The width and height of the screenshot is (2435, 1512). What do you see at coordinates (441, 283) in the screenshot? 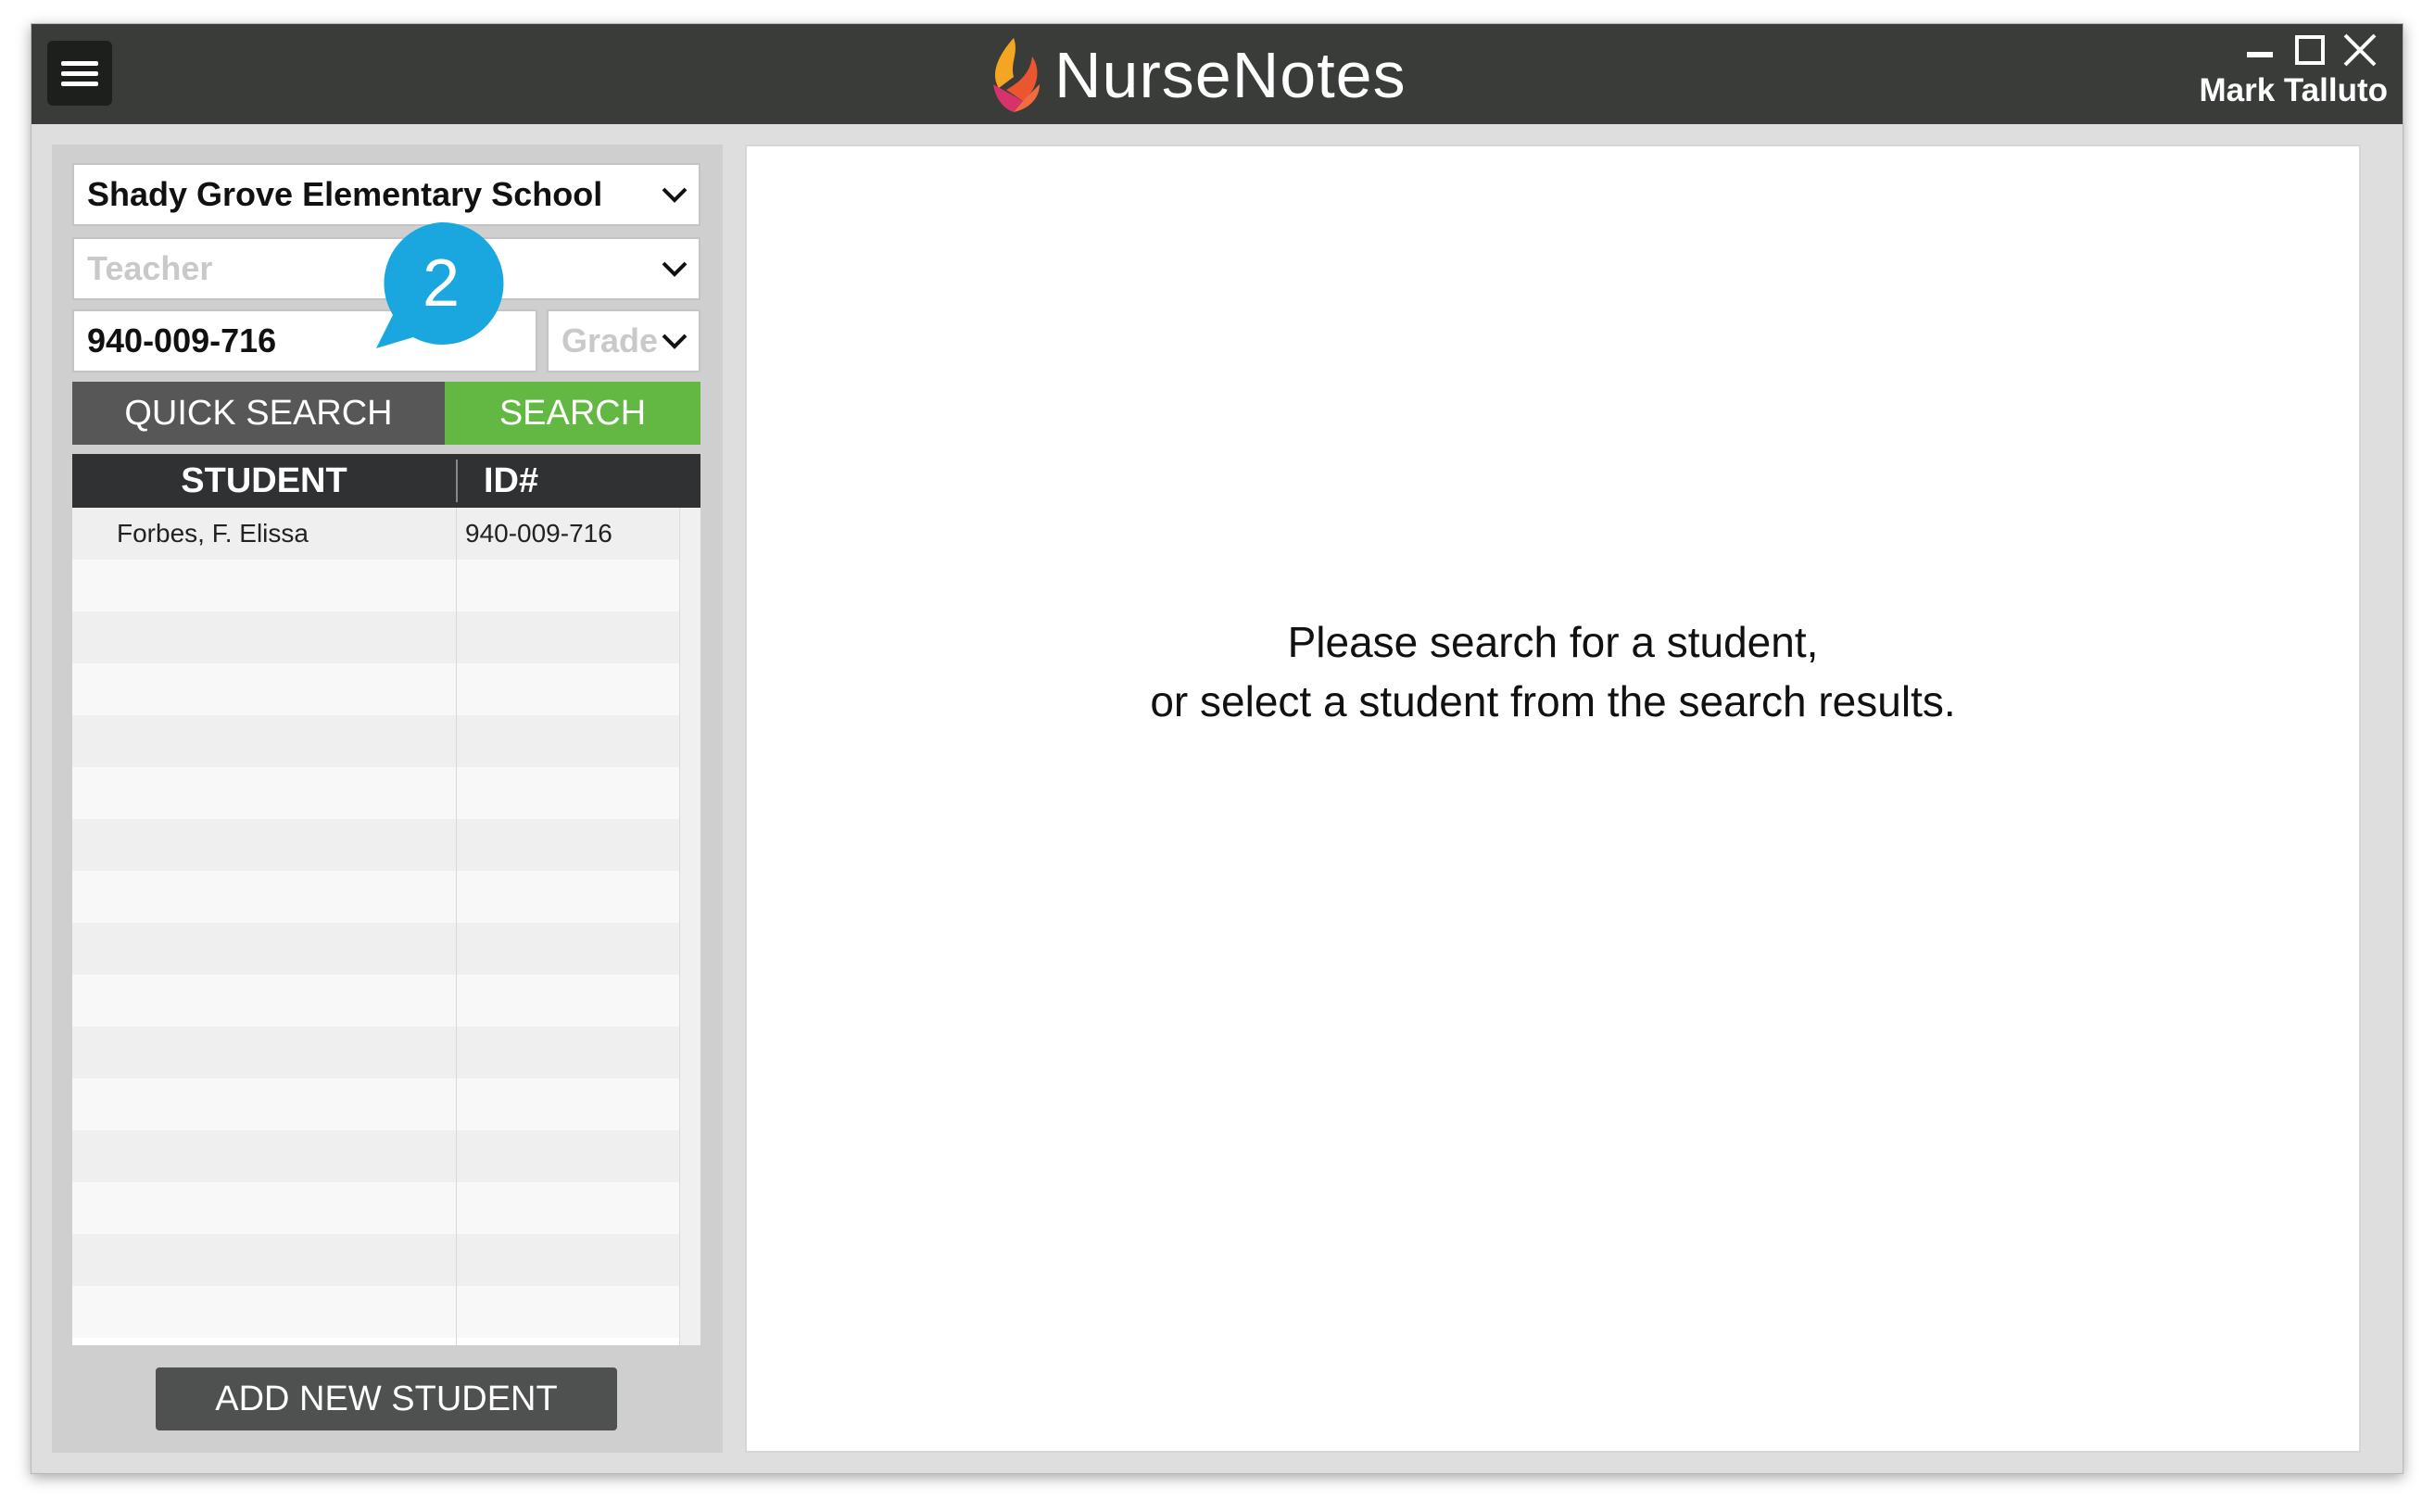
I see `callout-number: 2` at bounding box center [441, 283].